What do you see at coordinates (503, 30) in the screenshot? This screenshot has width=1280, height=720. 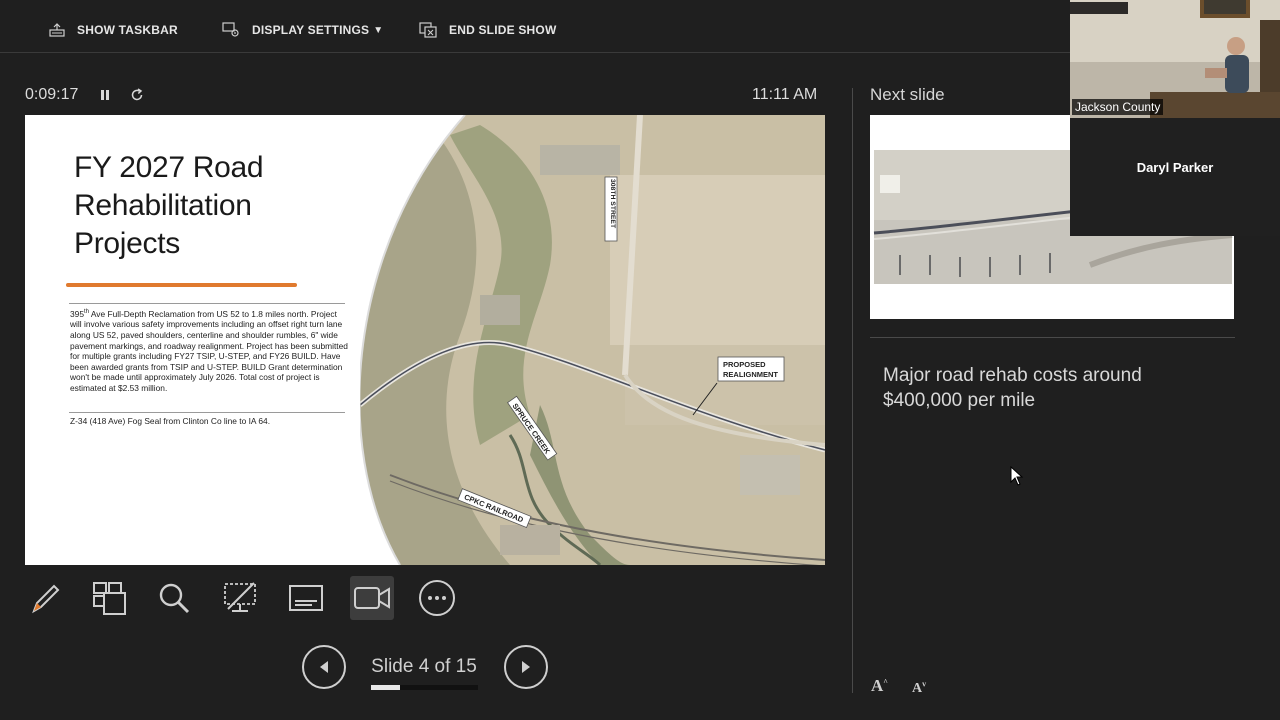 I see `end-slide-show-label: END SLIDE SHOW` at bounding box center [503, 30].